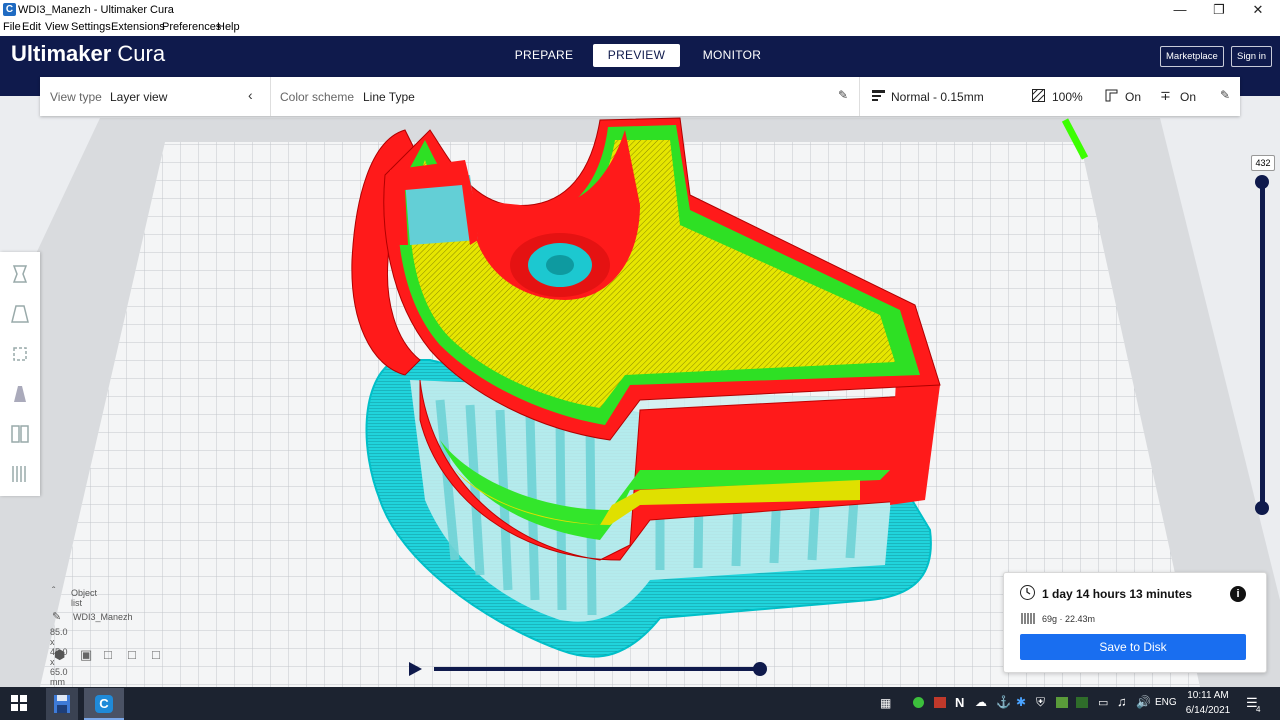 The height and width of the screenshot is (723, 1280). I want to click on view-left-icon: □, so click(132, 654).